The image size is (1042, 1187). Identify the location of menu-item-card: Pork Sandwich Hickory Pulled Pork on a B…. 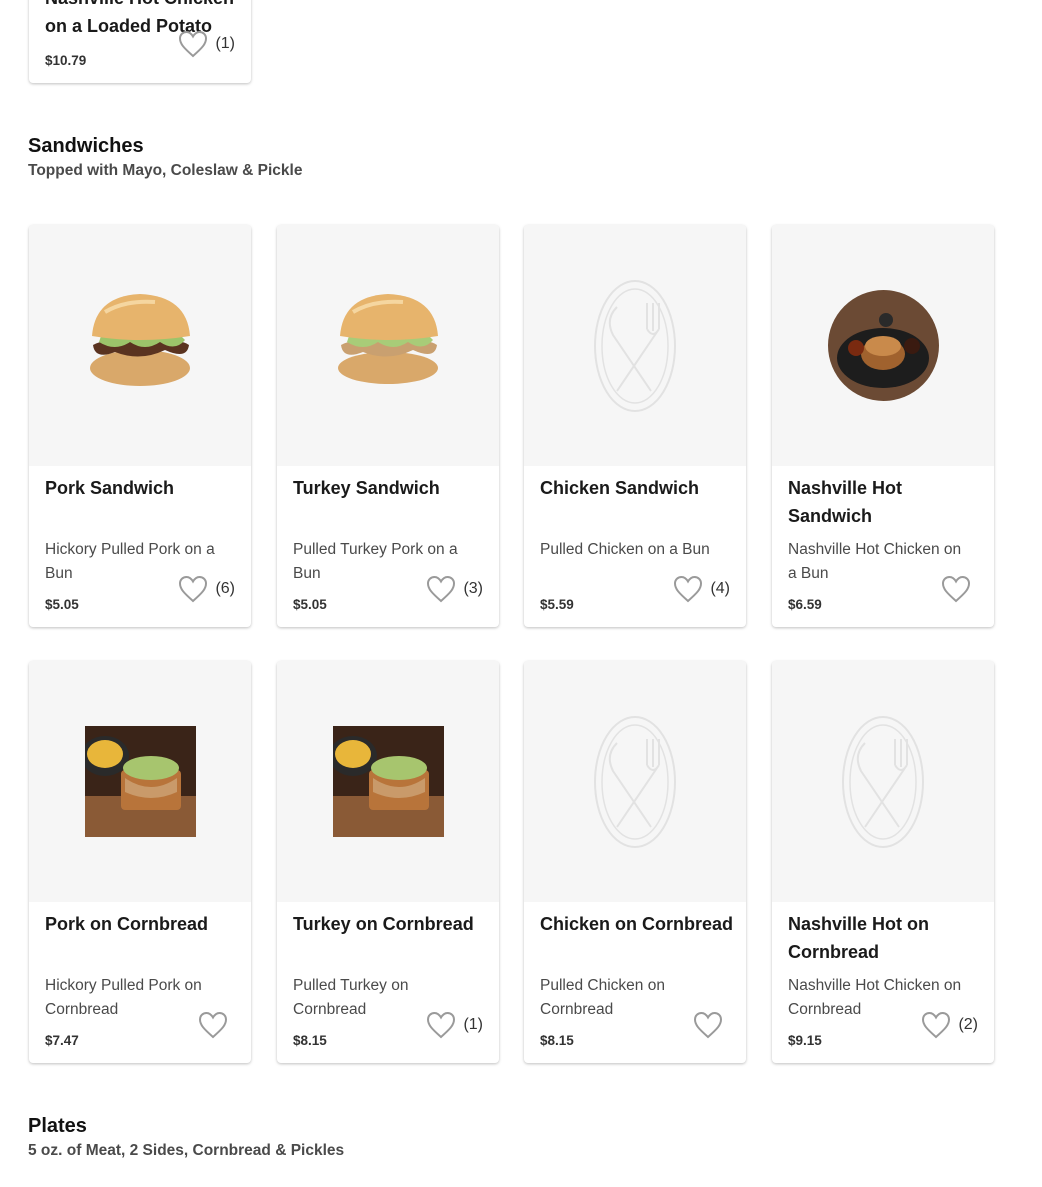
(140, 426).